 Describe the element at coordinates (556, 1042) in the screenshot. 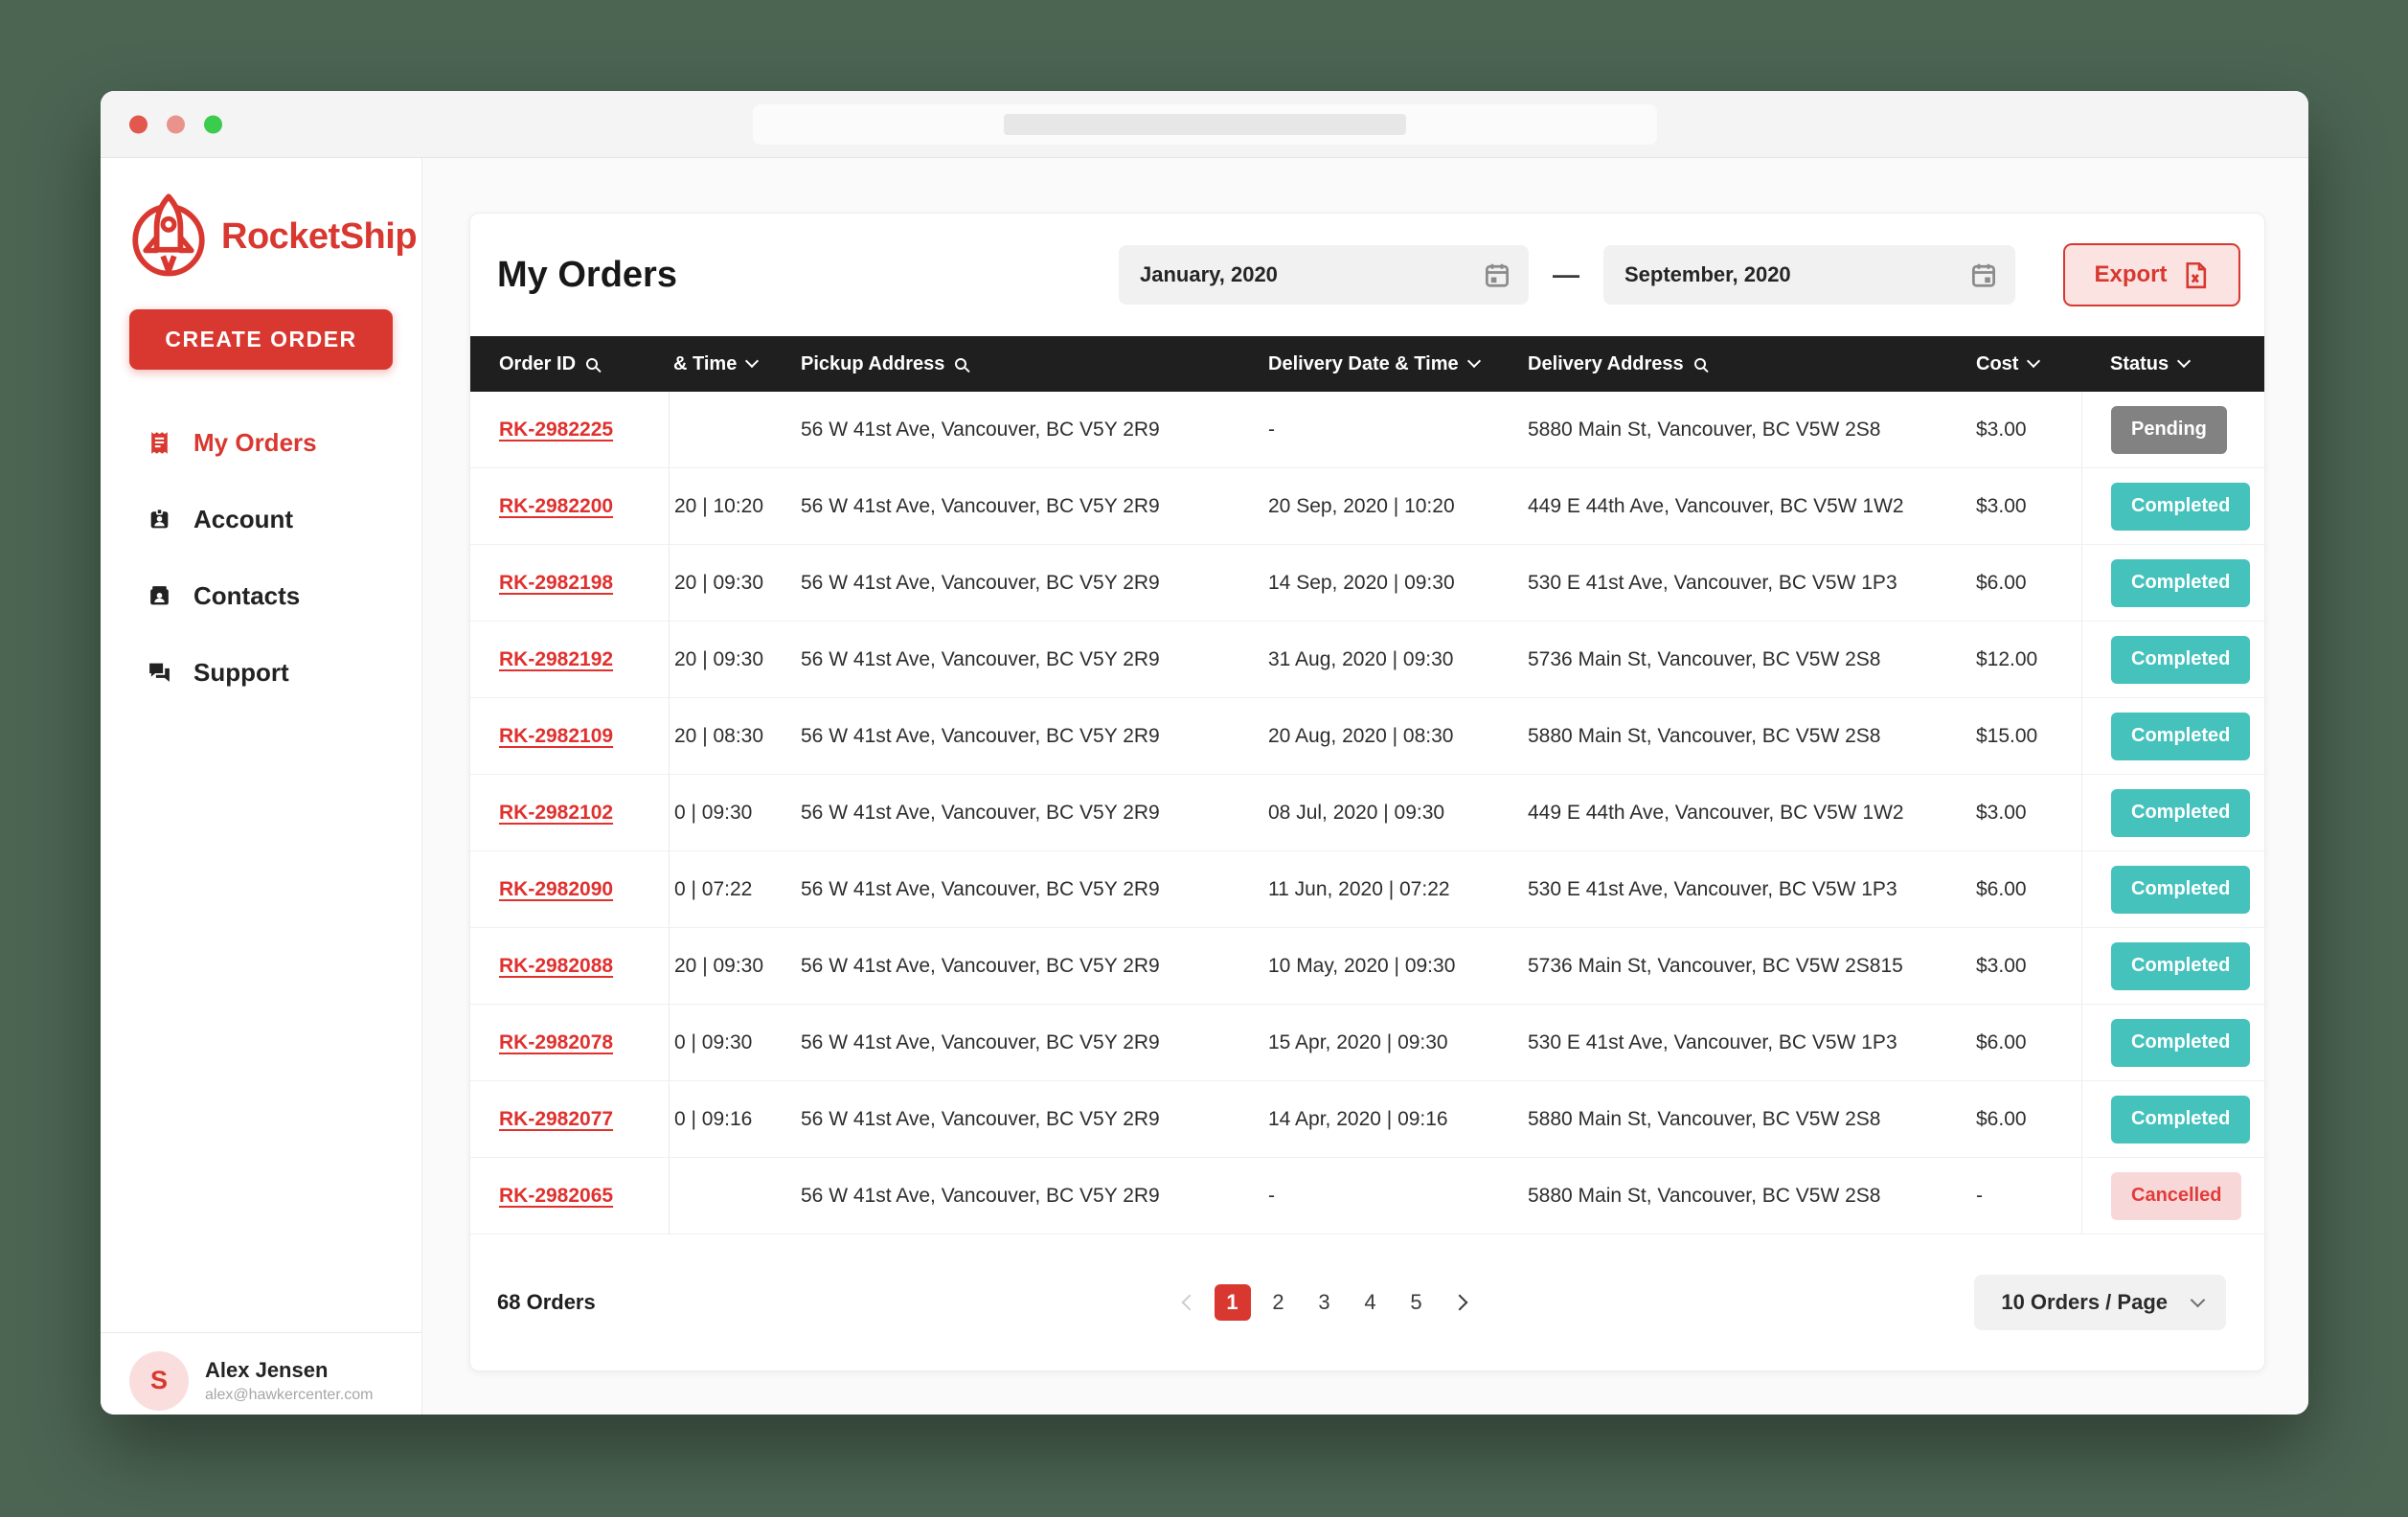

I see `order-id-link: RK-2982078` at that location.